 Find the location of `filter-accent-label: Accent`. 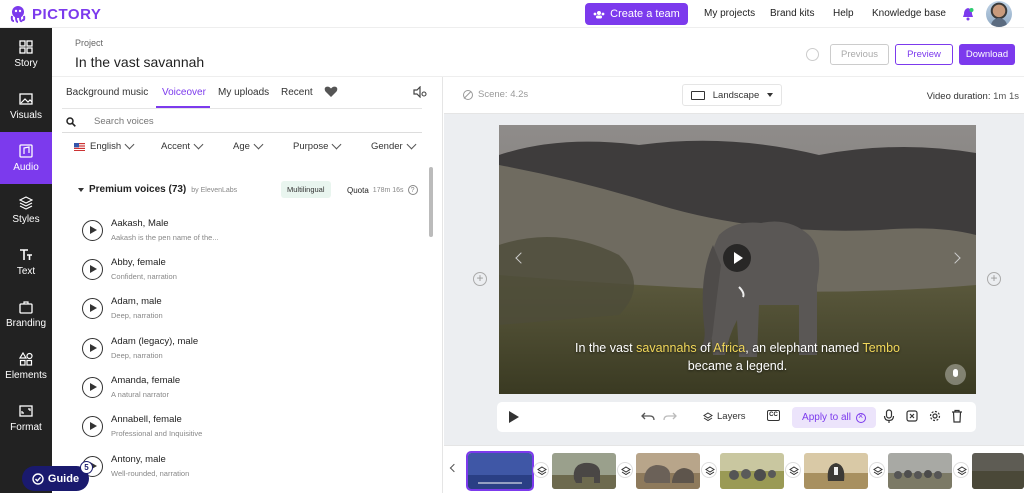

filter-accent-label: Accent is located at coordinates (176, 146).